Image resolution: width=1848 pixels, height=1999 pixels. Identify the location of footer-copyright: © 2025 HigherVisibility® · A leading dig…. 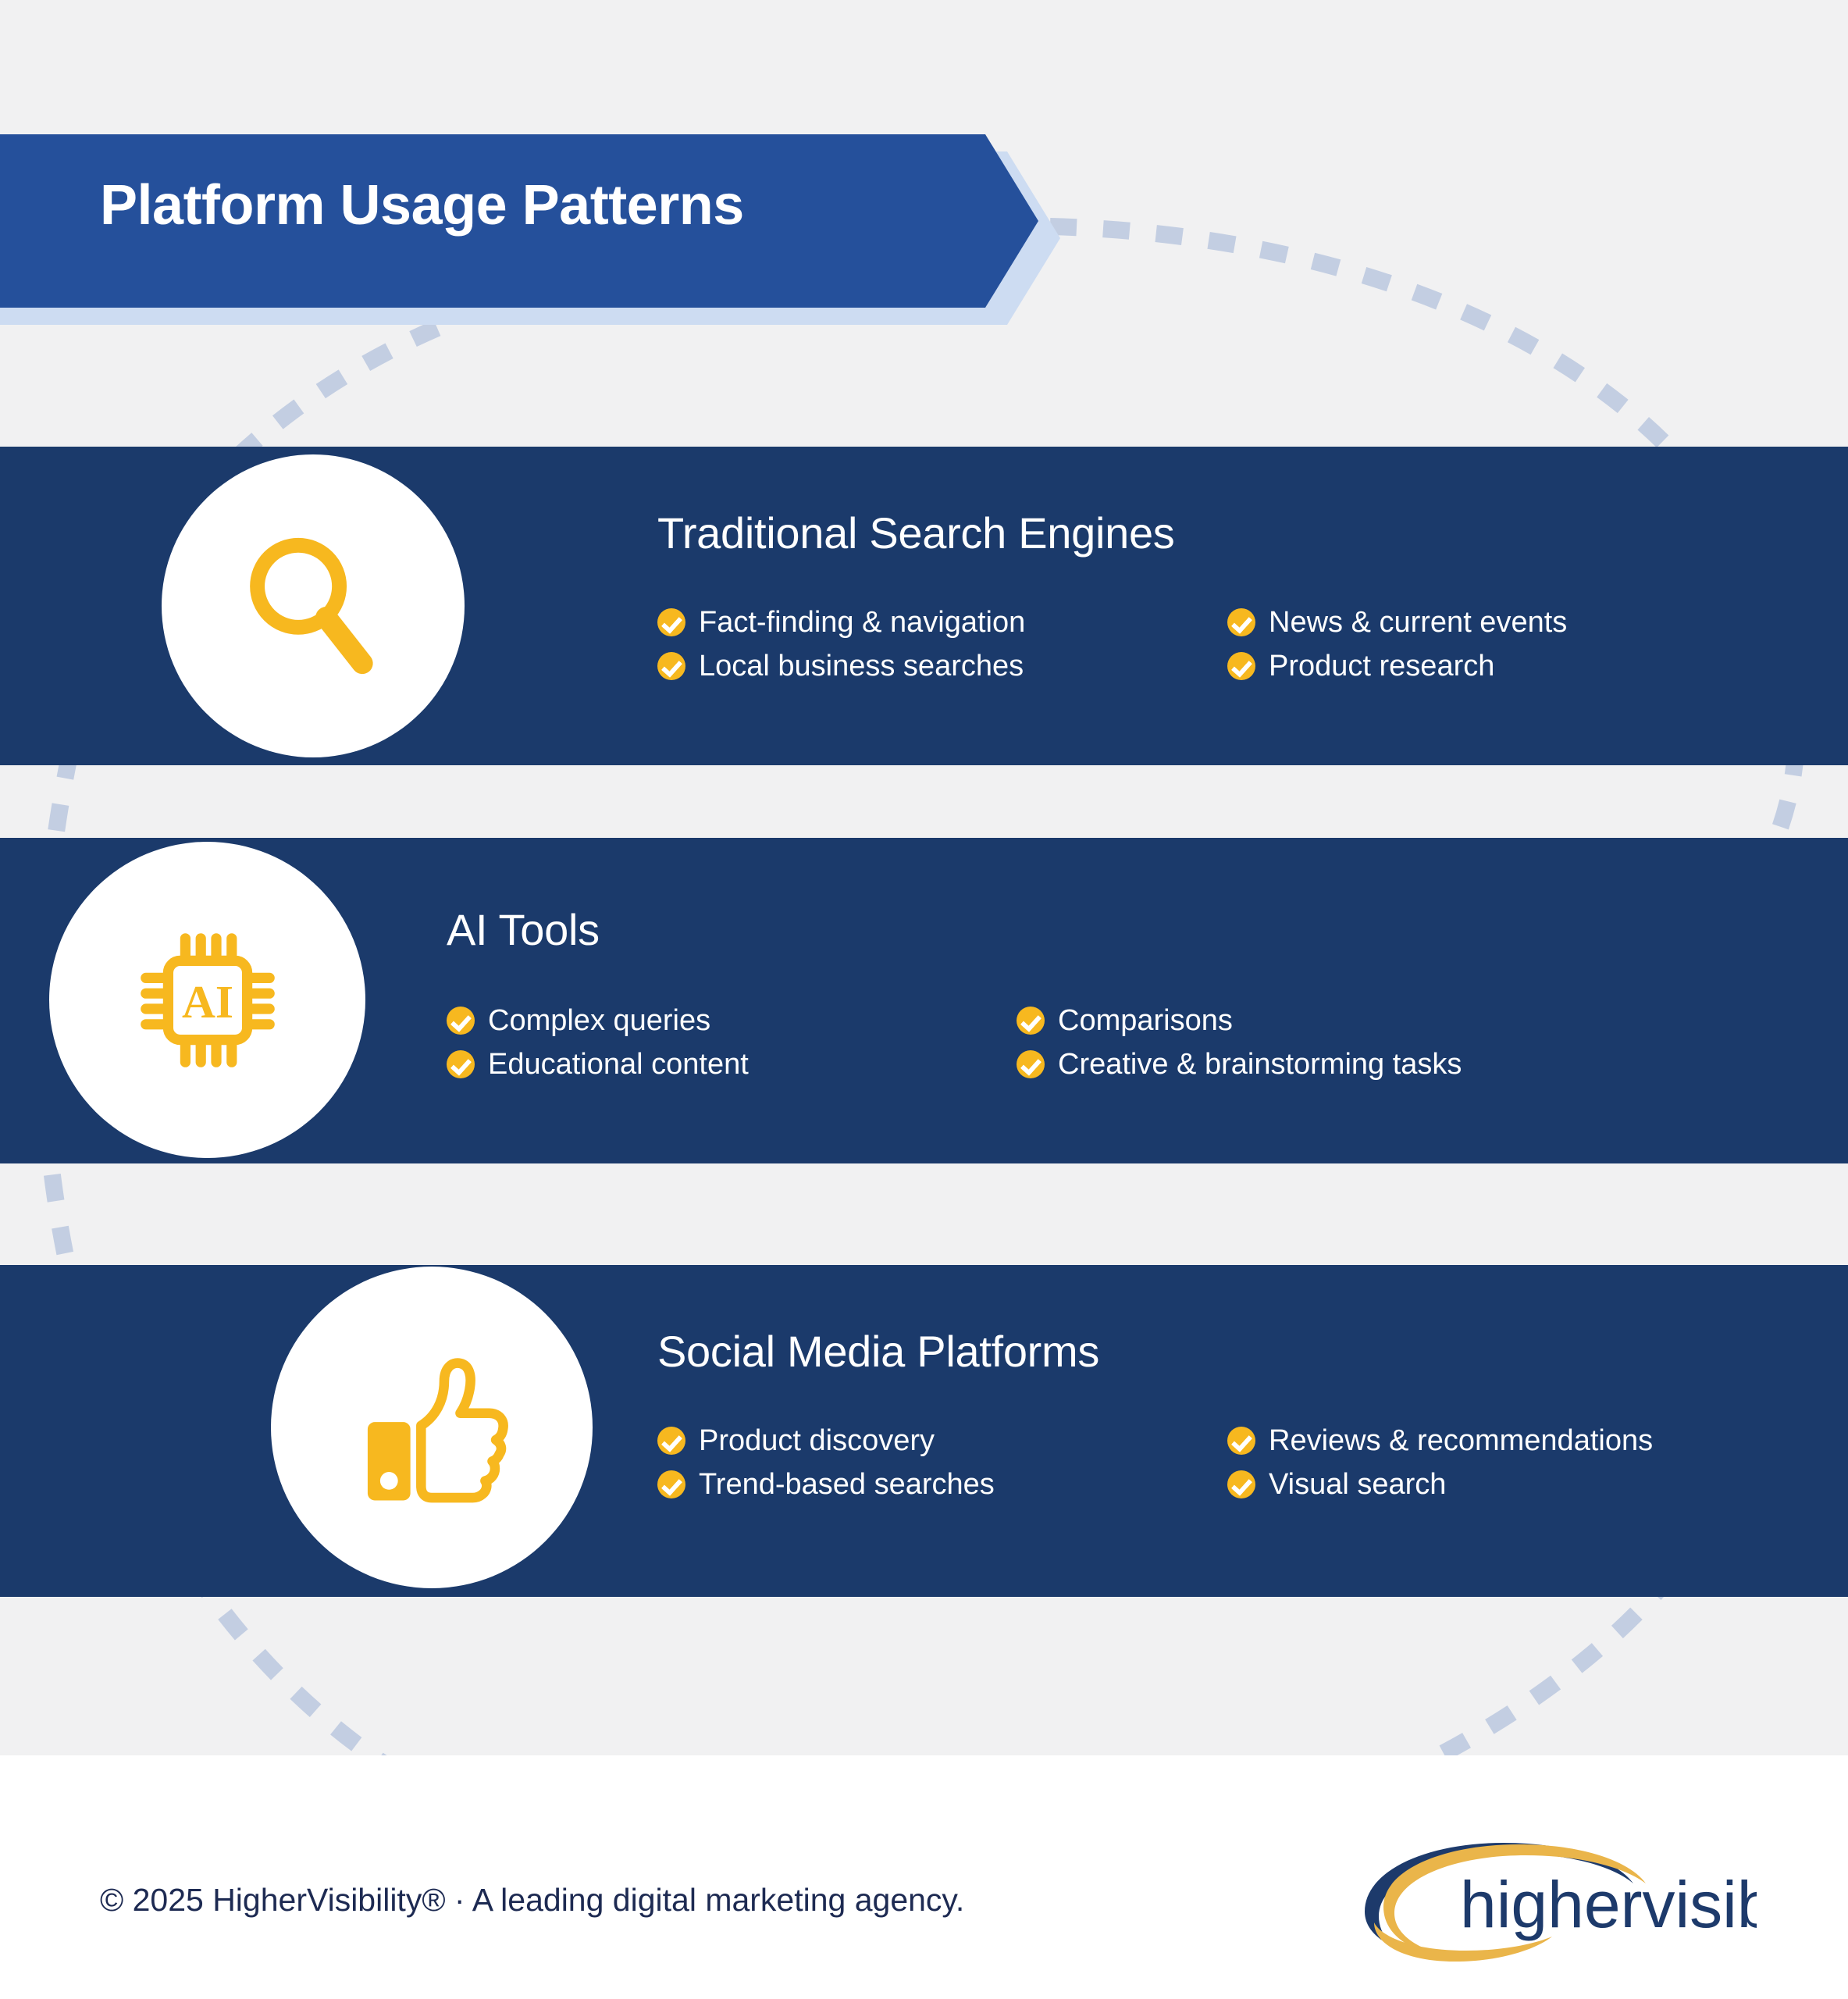
(533, 1900).